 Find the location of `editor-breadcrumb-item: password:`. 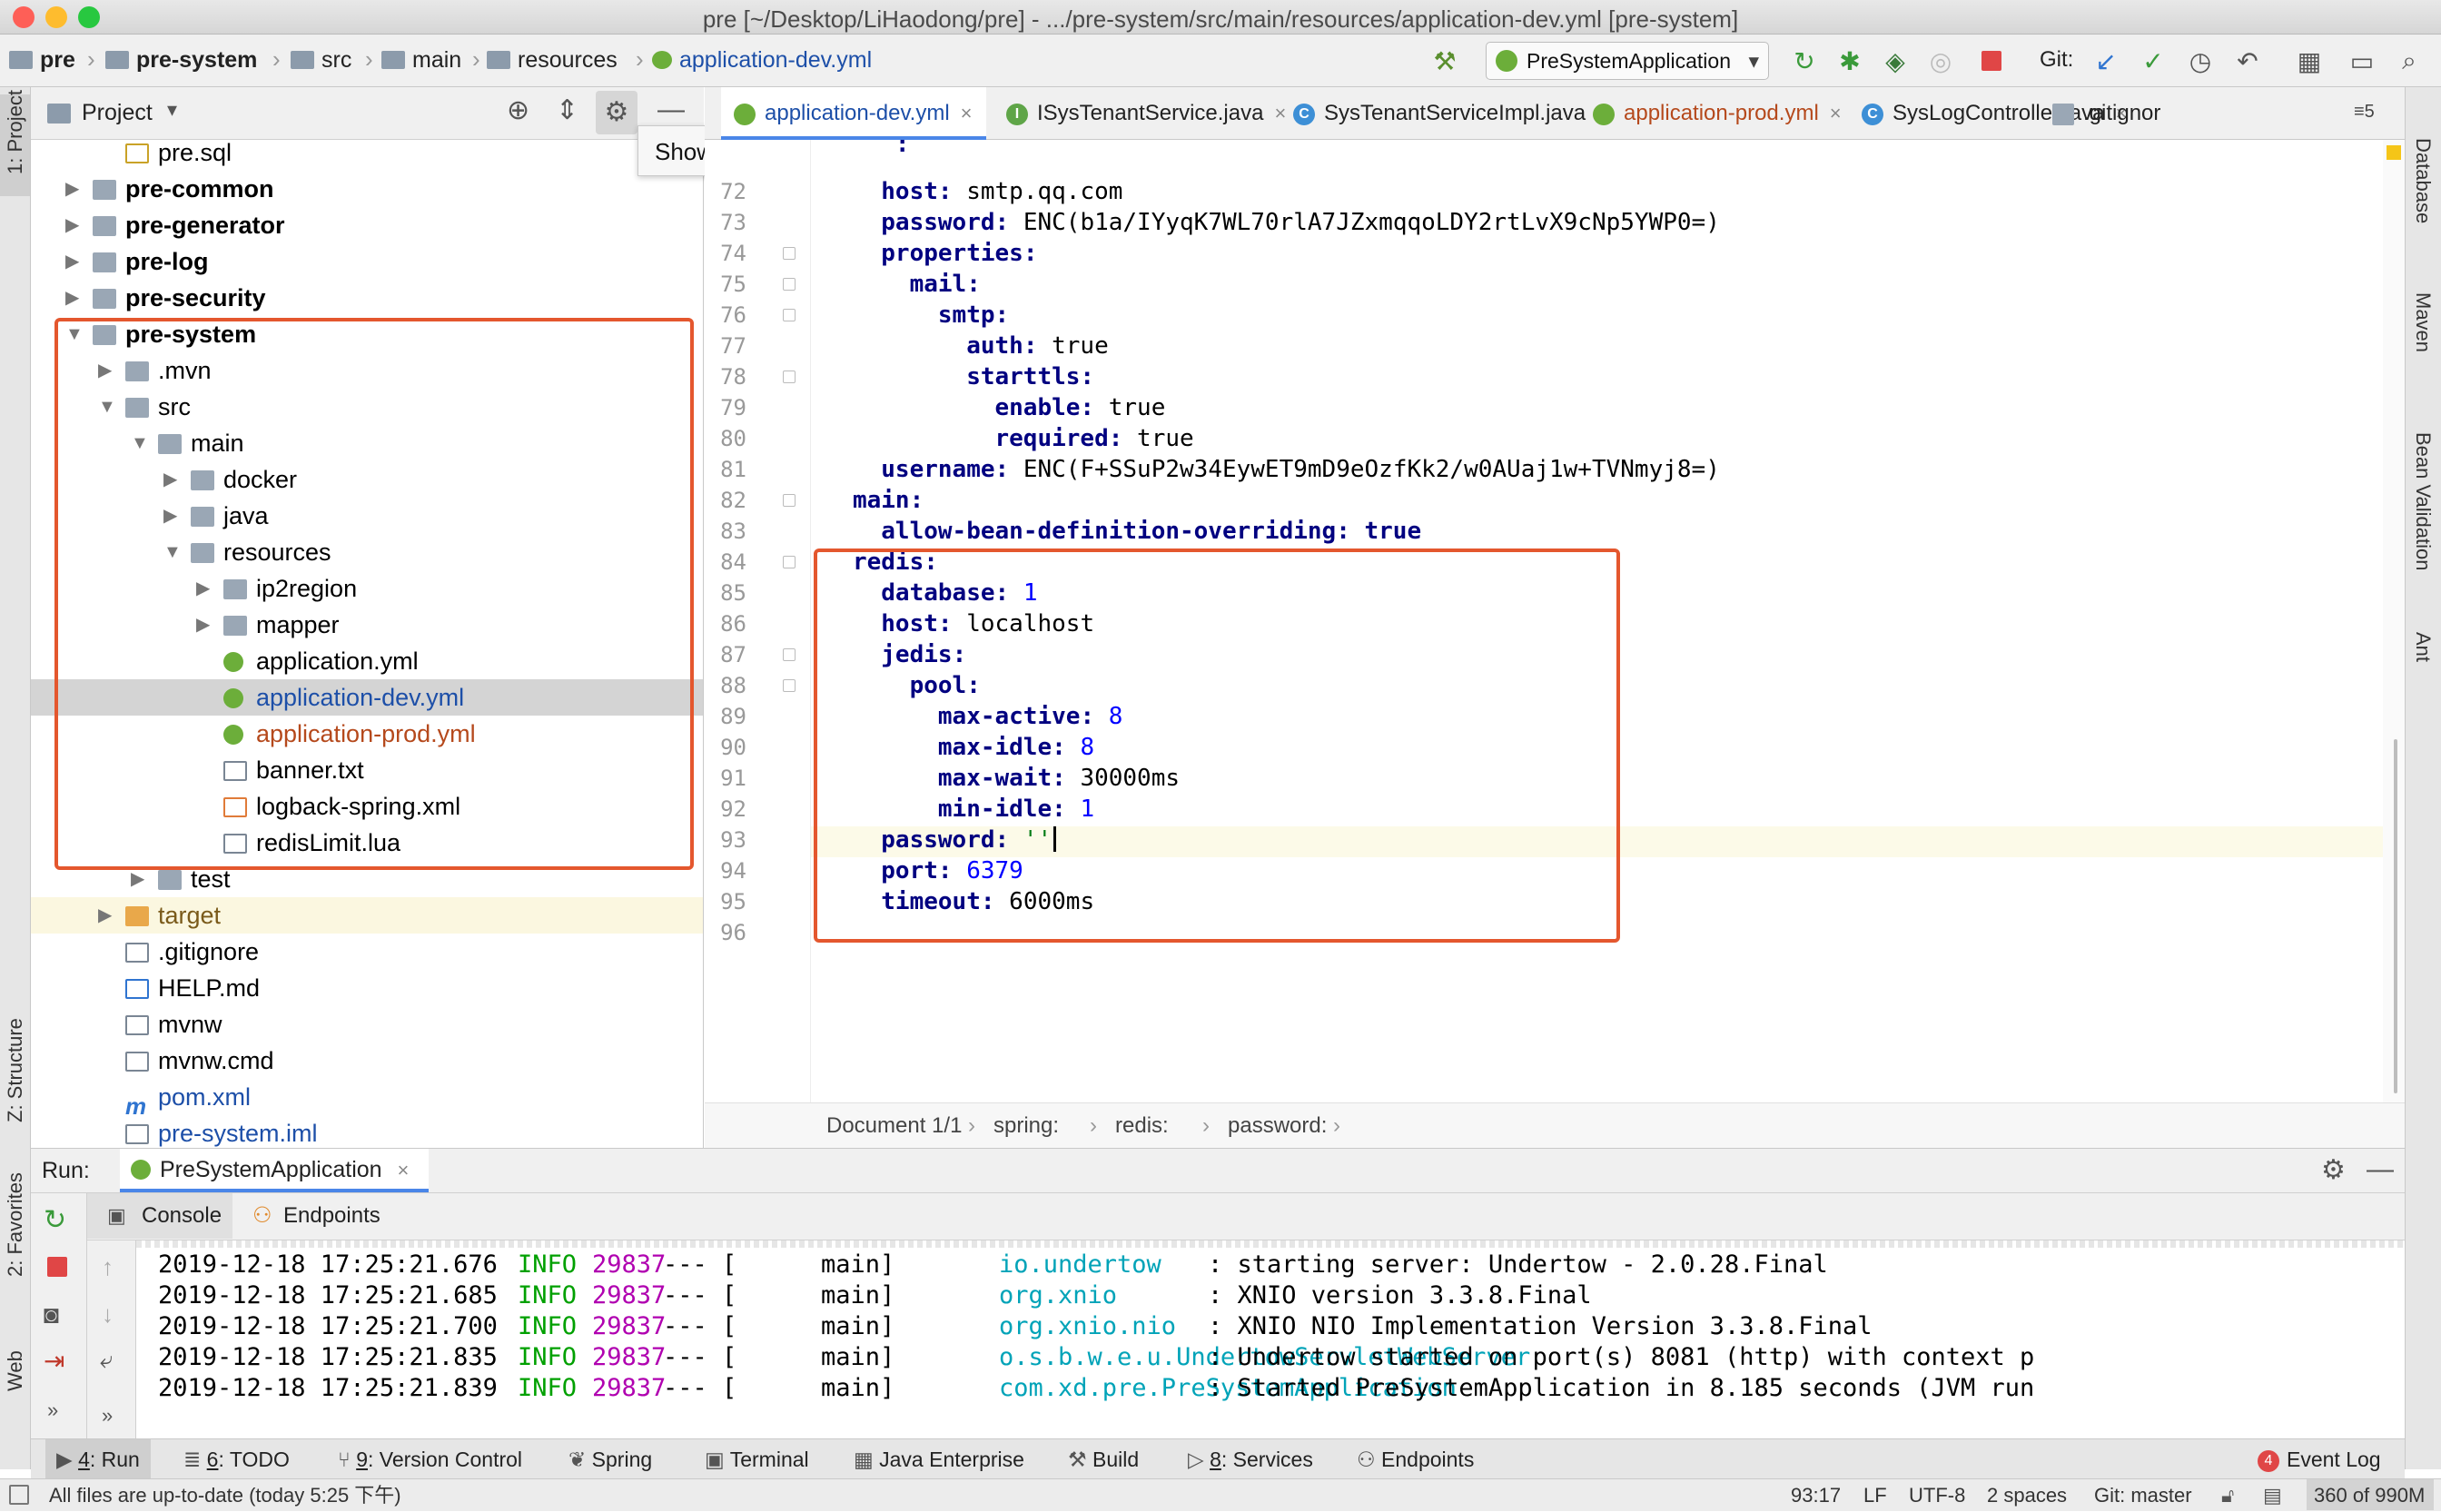

editor-breadcrumb-item: password: is located at coordinates (1278, 1126).